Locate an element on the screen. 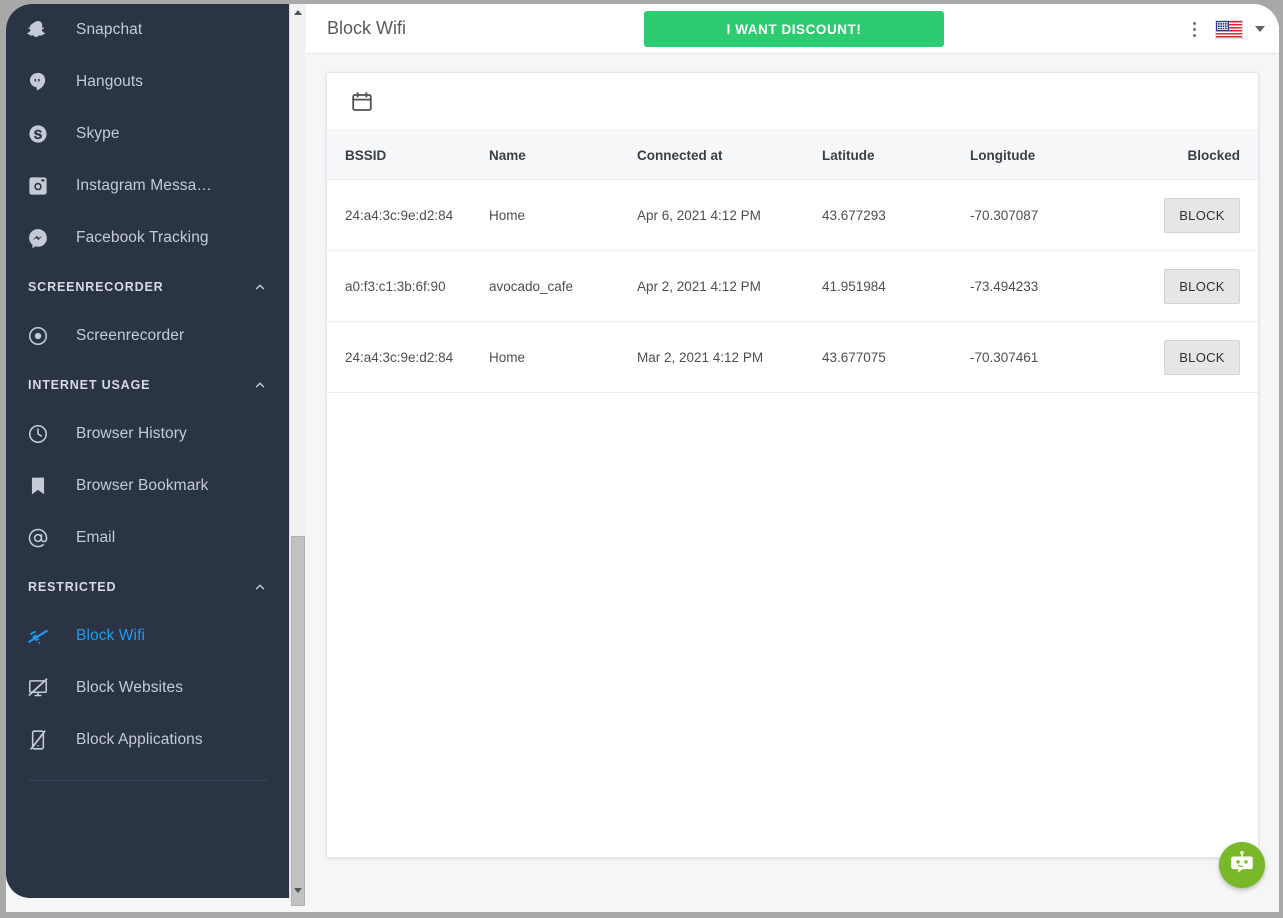 The width and height of the screenshot is (1283, 918). sidebar-scrollbar is located at coordinates (297, 455).